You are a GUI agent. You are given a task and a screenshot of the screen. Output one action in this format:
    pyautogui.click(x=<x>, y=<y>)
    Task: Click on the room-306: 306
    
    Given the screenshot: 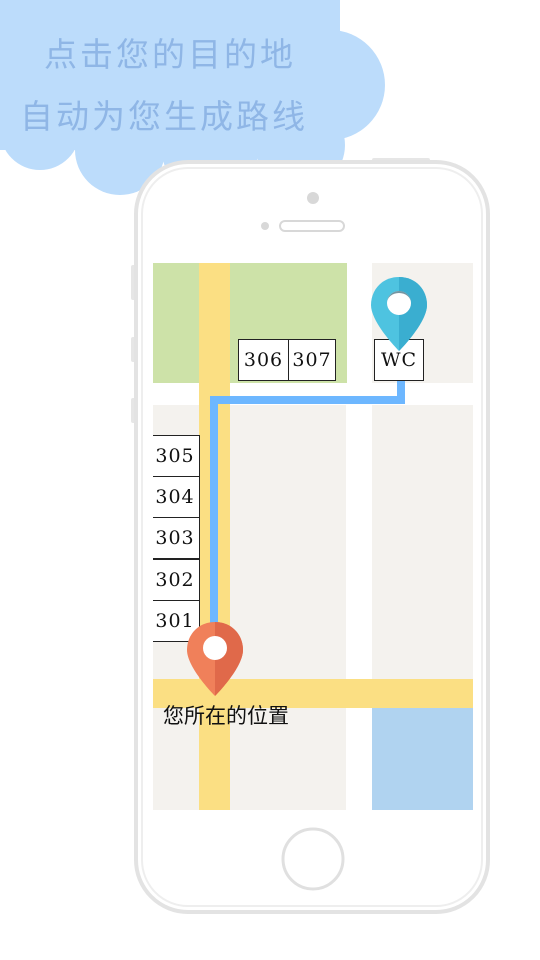 What is the action you would take?
    pyautogui.click(x=263, y=360)
    